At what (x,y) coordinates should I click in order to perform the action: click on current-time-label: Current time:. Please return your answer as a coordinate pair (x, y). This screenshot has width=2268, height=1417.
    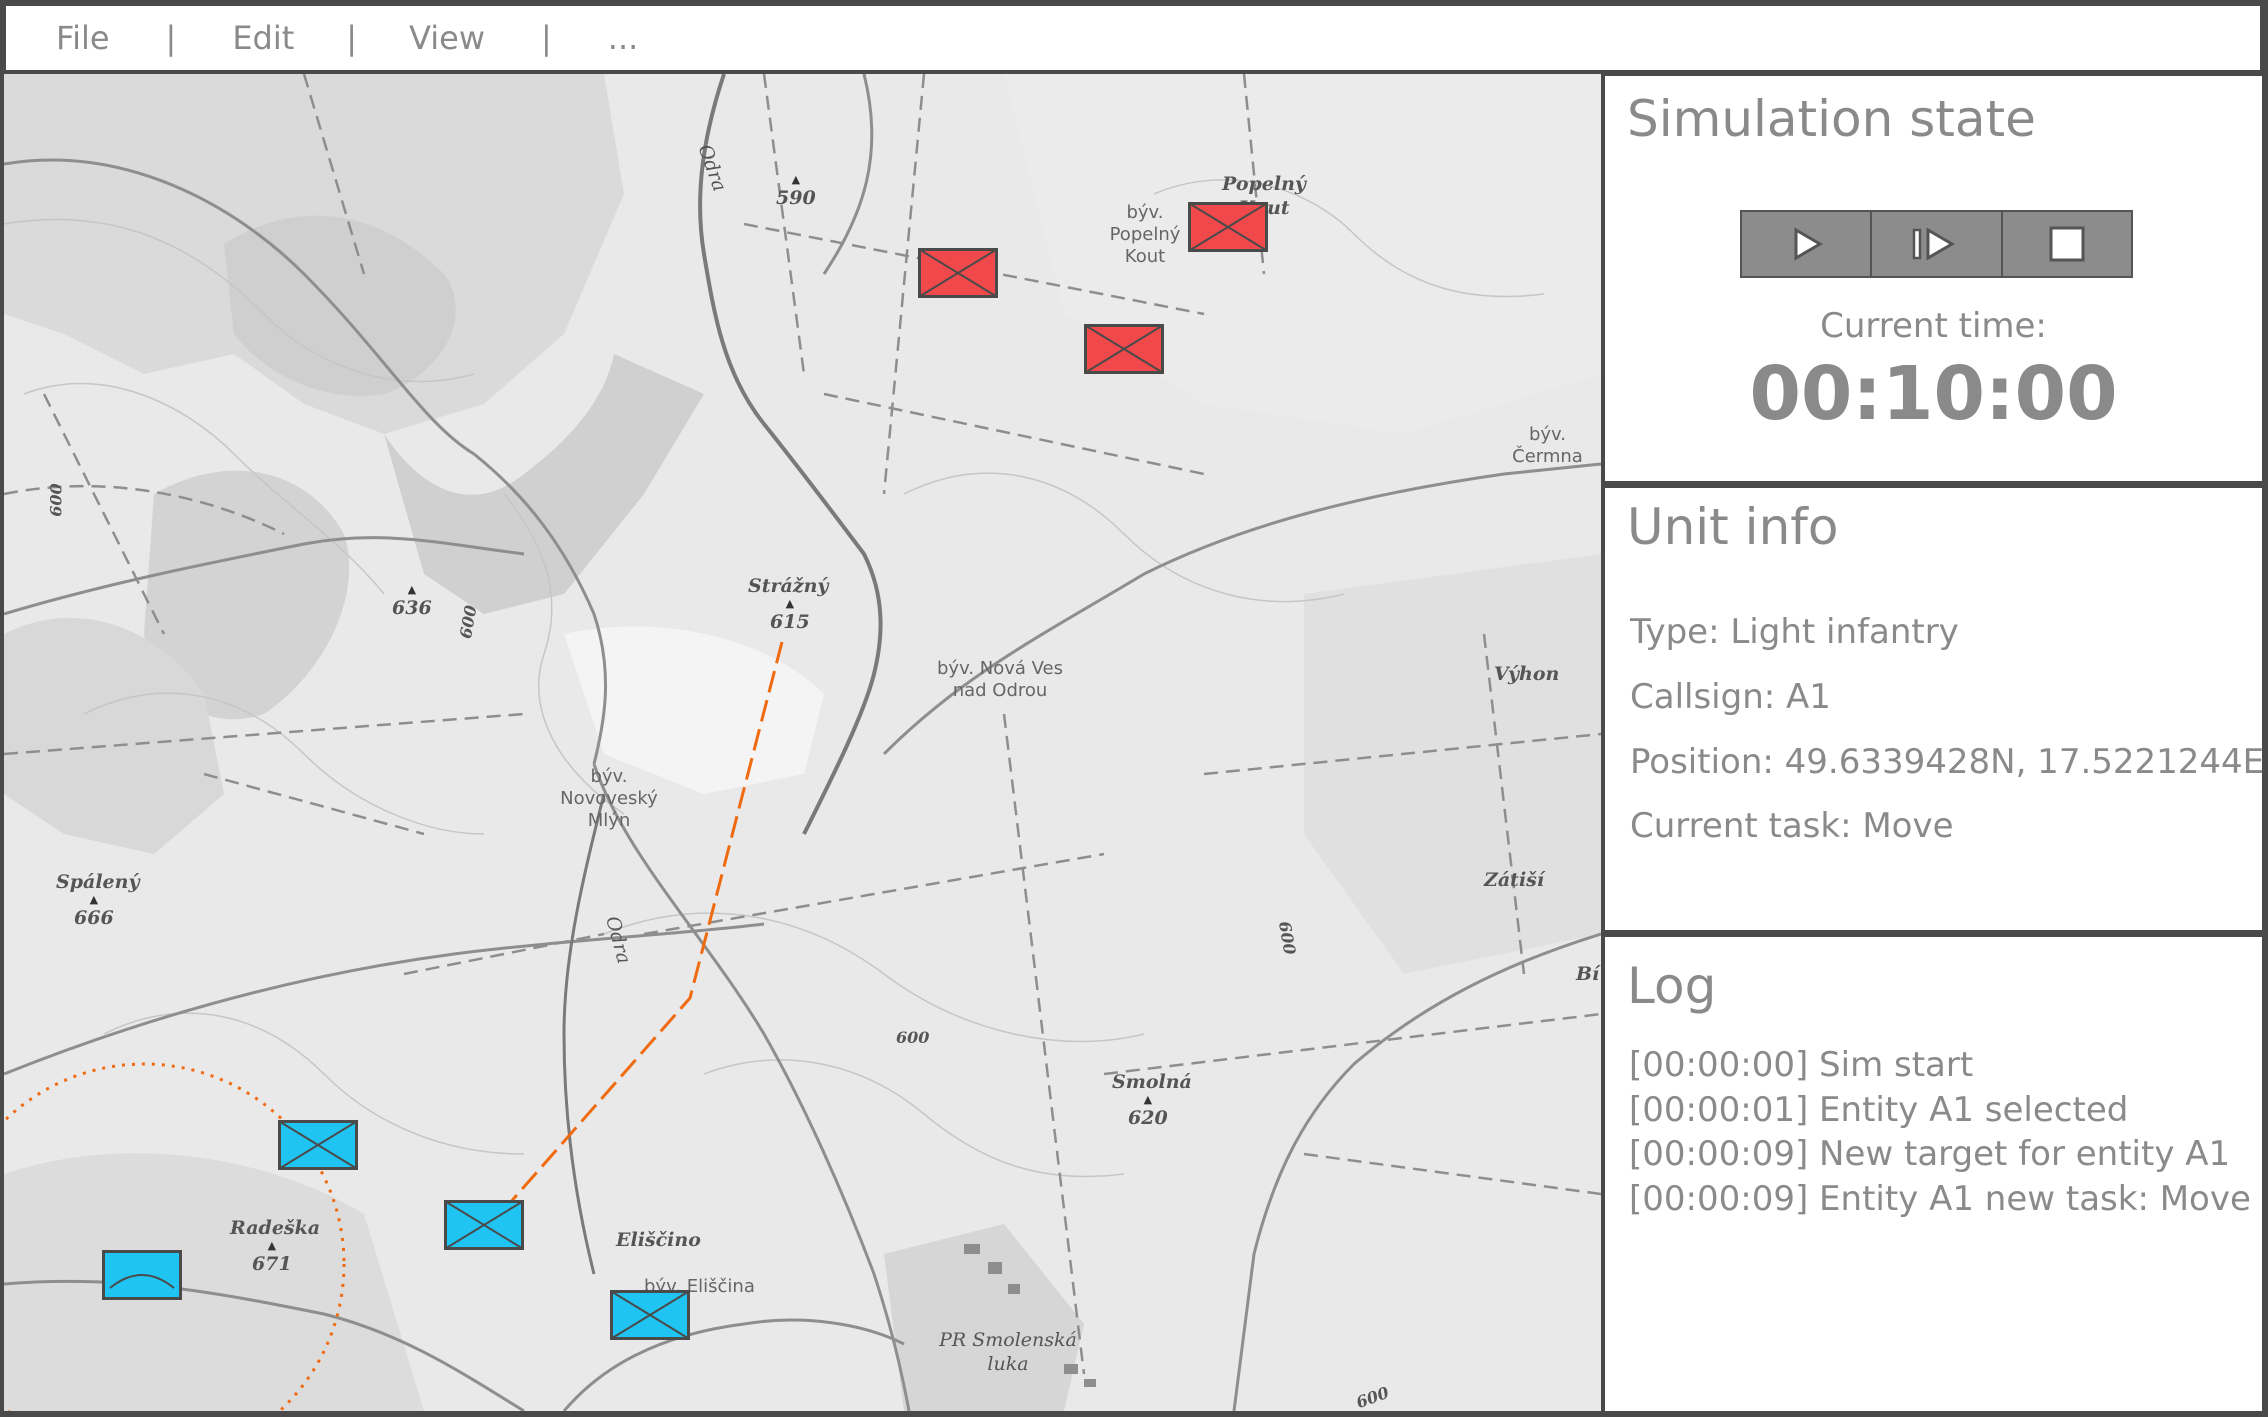
    Looking at the image, I should click on (1933, 326).